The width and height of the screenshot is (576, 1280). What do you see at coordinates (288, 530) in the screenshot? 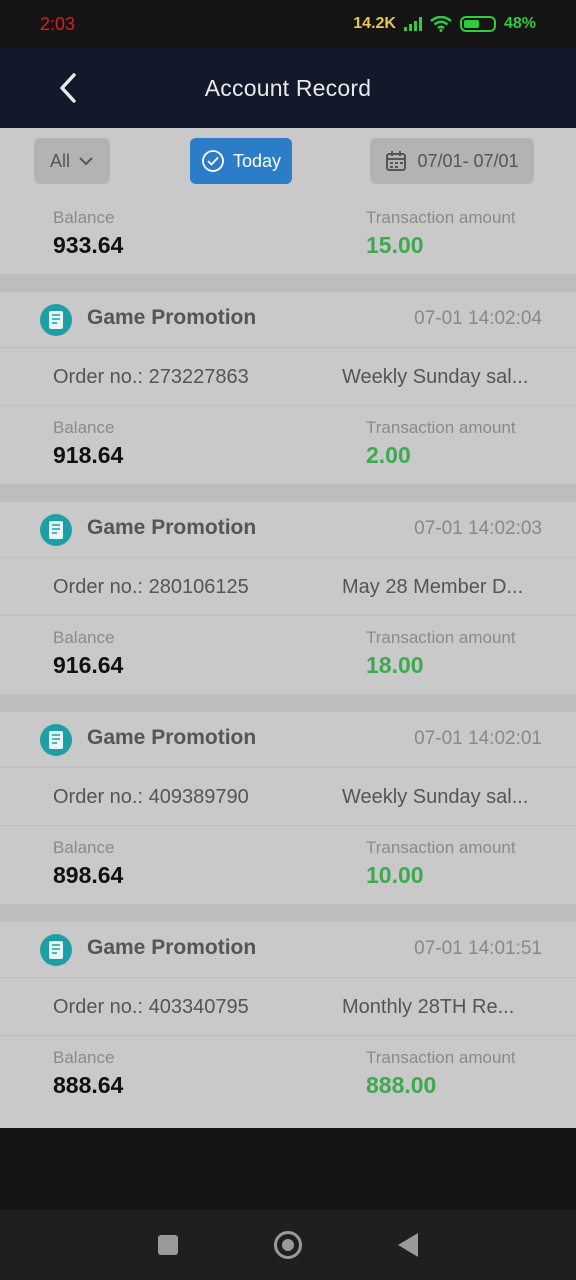
I see `record-header: Game Promotion 07-01 14:02:03` at bounding box center [288, 530].